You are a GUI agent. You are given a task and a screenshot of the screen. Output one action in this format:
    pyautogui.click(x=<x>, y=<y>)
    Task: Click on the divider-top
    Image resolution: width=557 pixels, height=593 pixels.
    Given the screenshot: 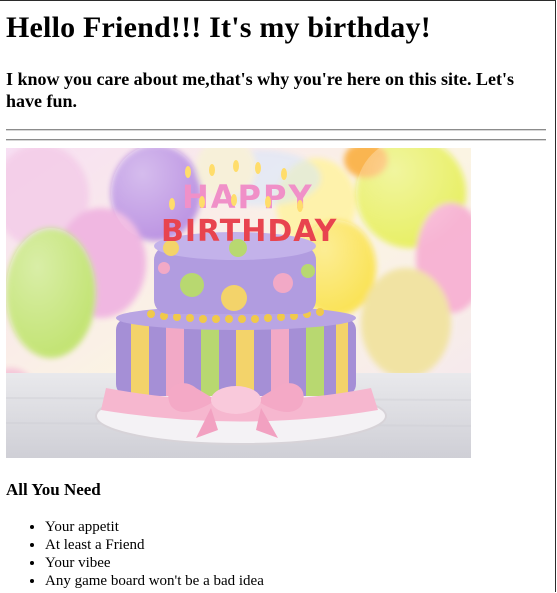 What is the action you would take?
    pyautogui.click(x=276, y=130)
    